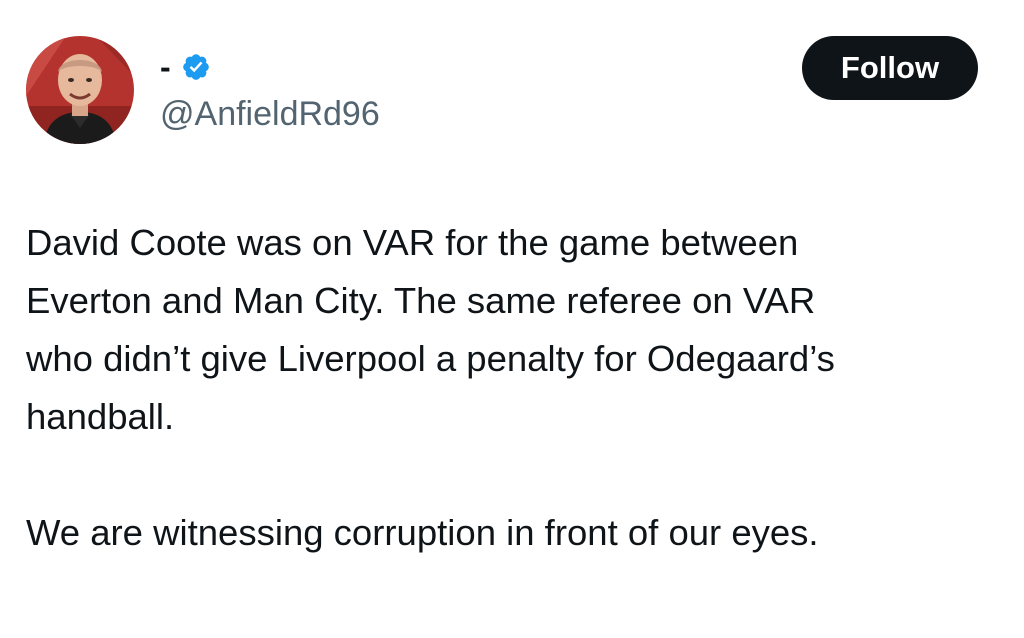 This screenshot has width=1024, height=638. I want to click on display-name: -, so click(165, 67).